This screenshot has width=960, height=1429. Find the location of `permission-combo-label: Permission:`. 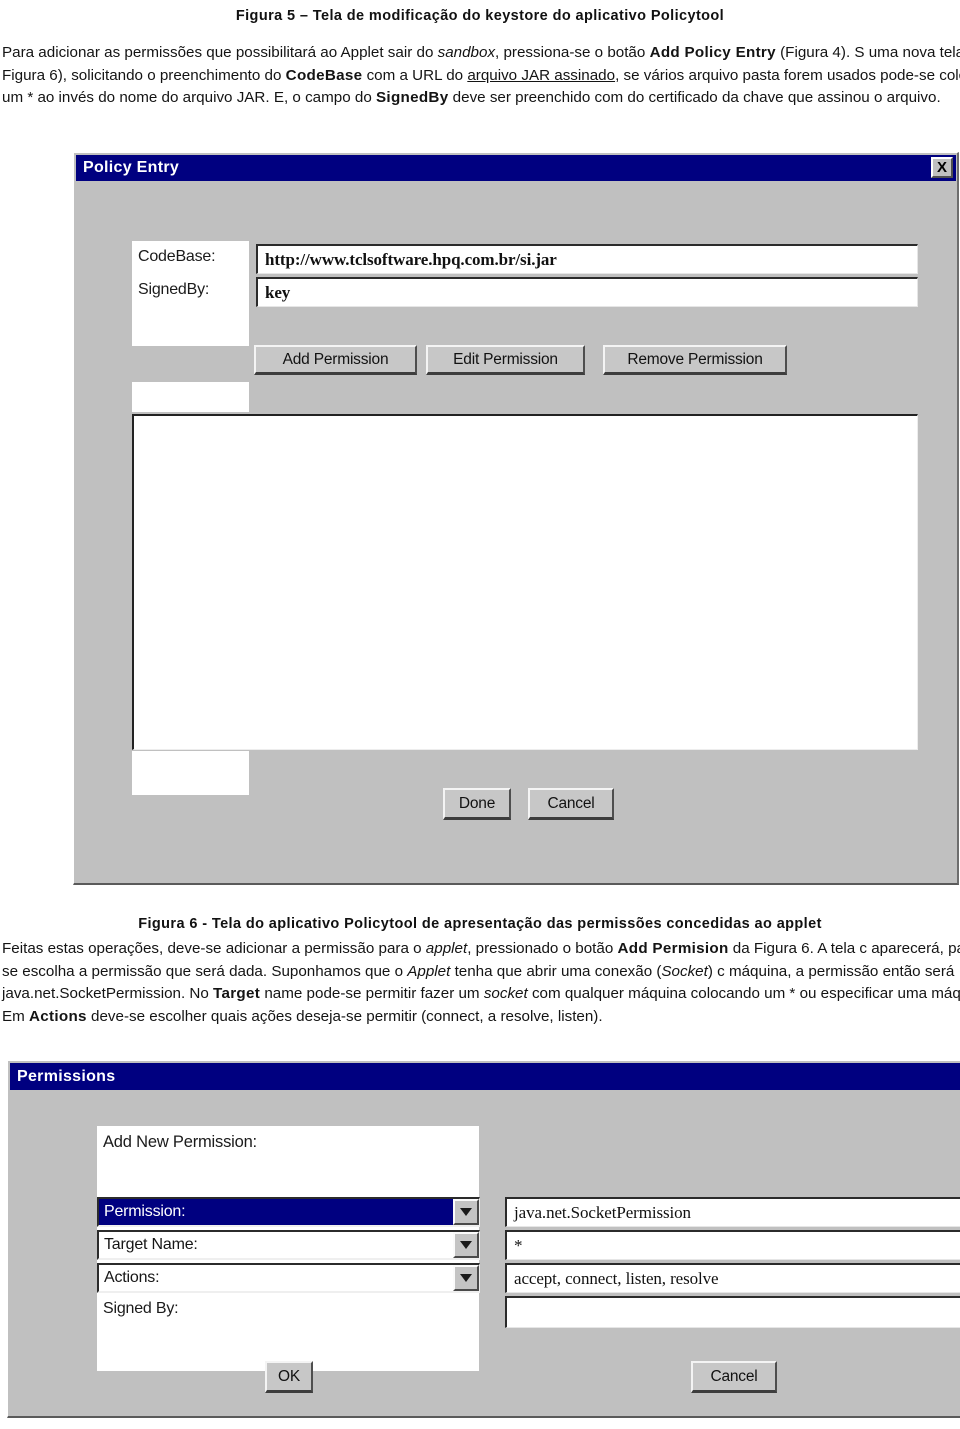

permission-combo-label: Permission: is located at coordinates (145, 1211).